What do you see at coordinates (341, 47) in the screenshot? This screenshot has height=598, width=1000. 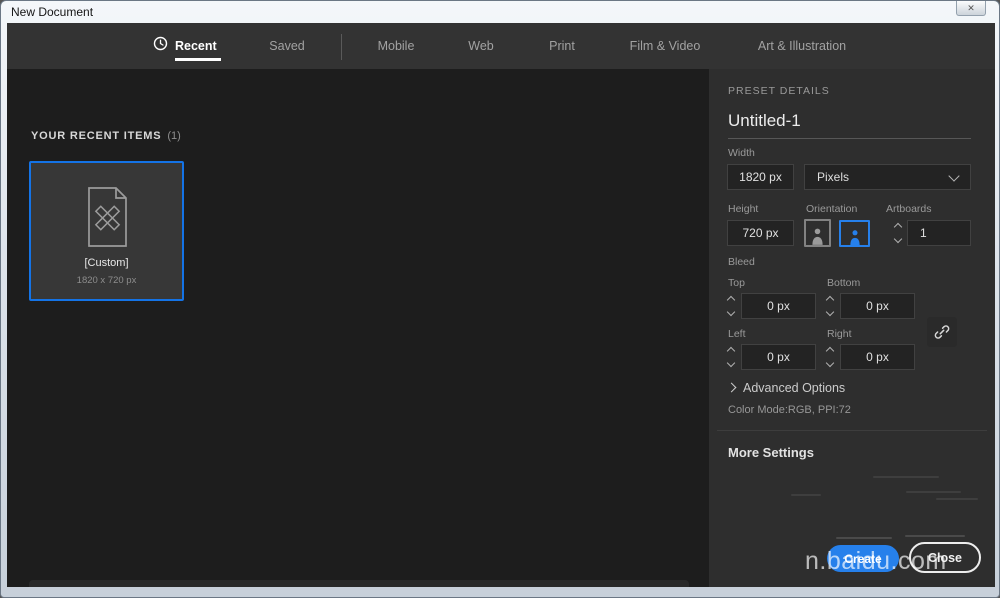 I see `tab-divider` at bounding box center [341, 47].